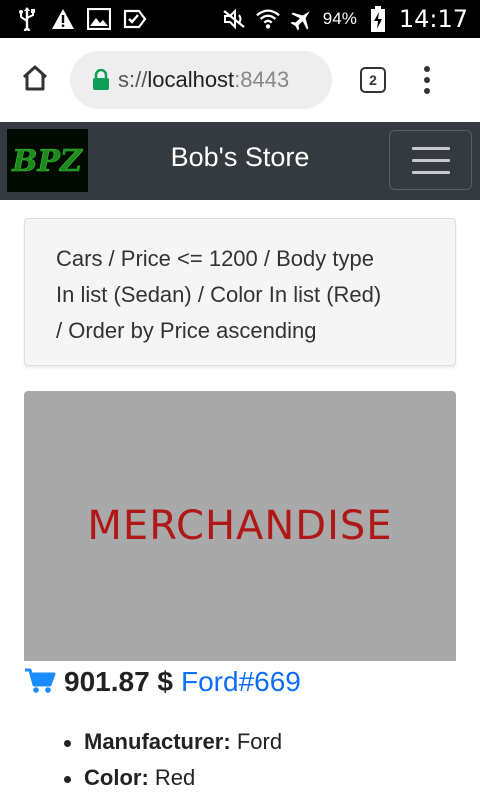 This screenshot has height=800, width=480. I want to click on detail-key: Color:, so click(116, 777).